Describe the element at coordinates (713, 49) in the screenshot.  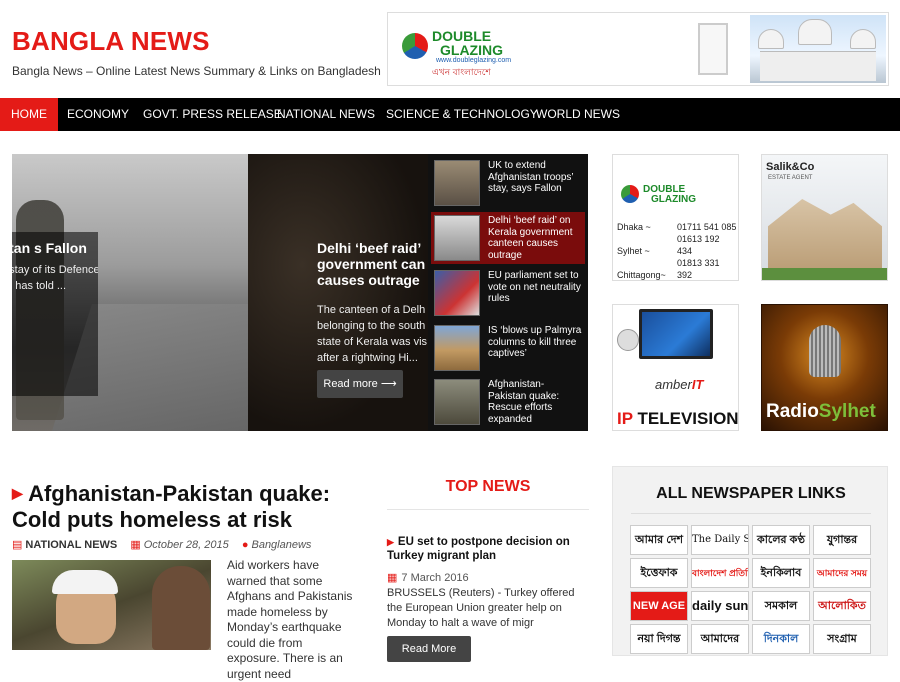
I see `window-frame-image` at that location.